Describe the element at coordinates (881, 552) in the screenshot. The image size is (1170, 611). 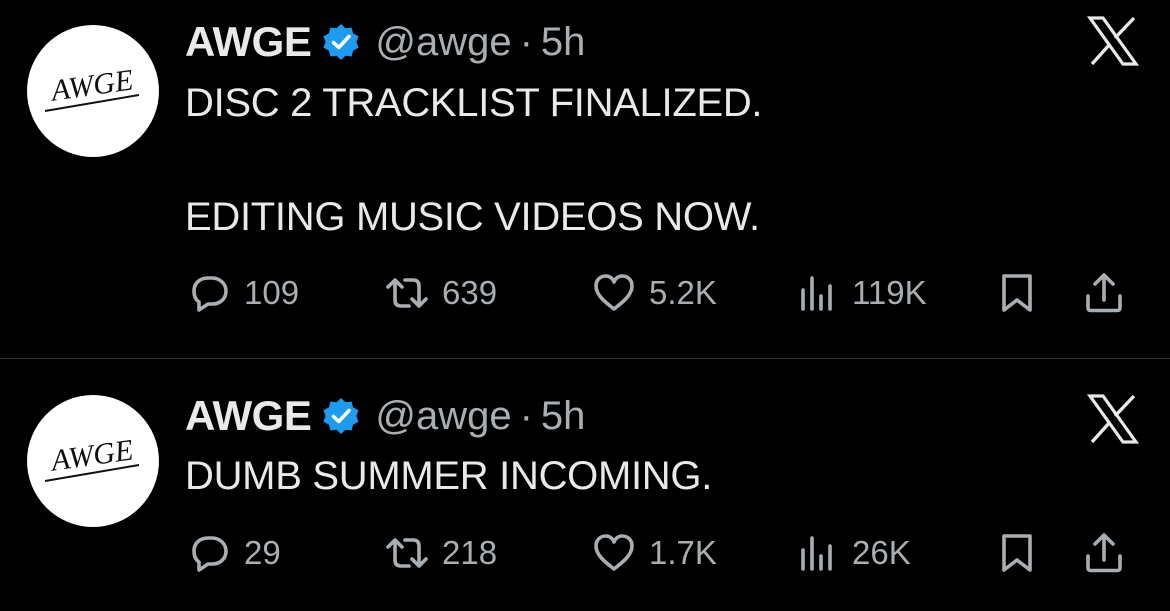
I see `views-count: 26K` at that location.